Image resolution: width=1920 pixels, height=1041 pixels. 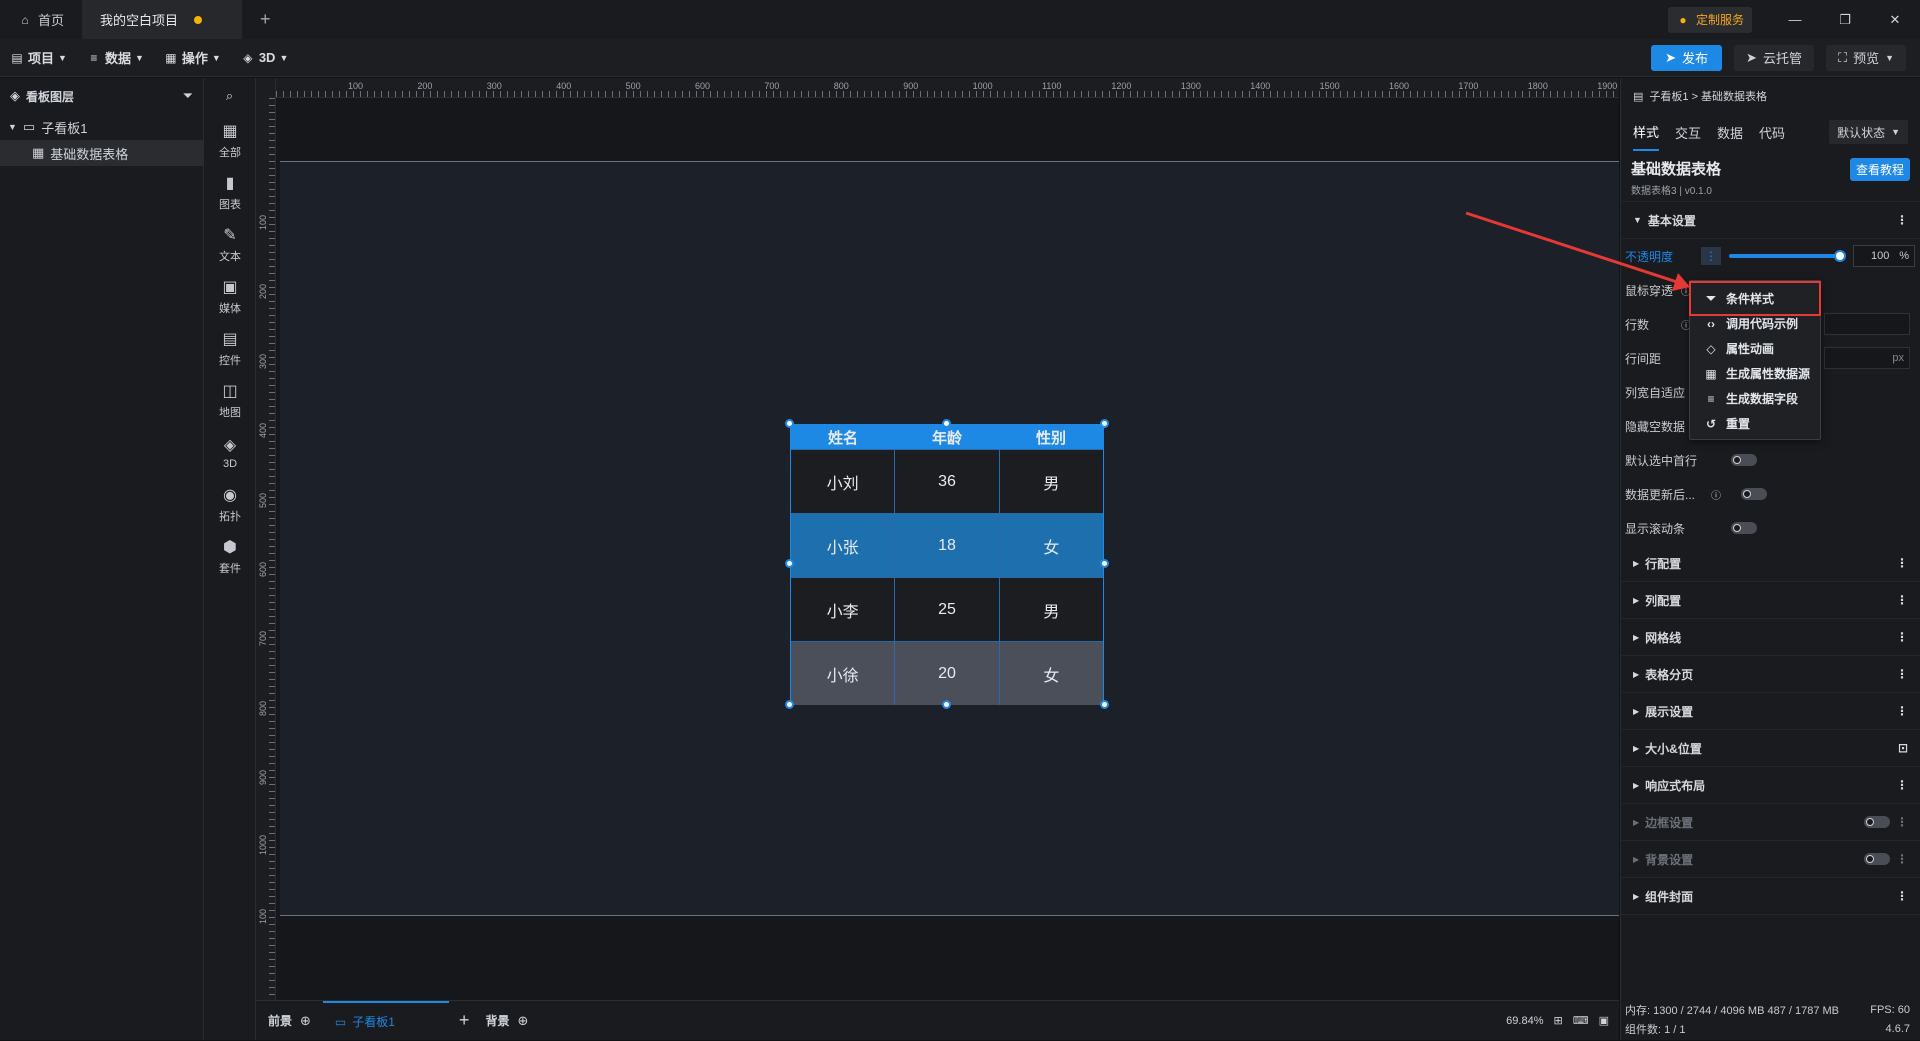 I want to click on data-table-component: 姓名 年龄 性别 小刘 36 男小张 18 女小李 25 男小徐 20 女, so click(x=947, y=564).